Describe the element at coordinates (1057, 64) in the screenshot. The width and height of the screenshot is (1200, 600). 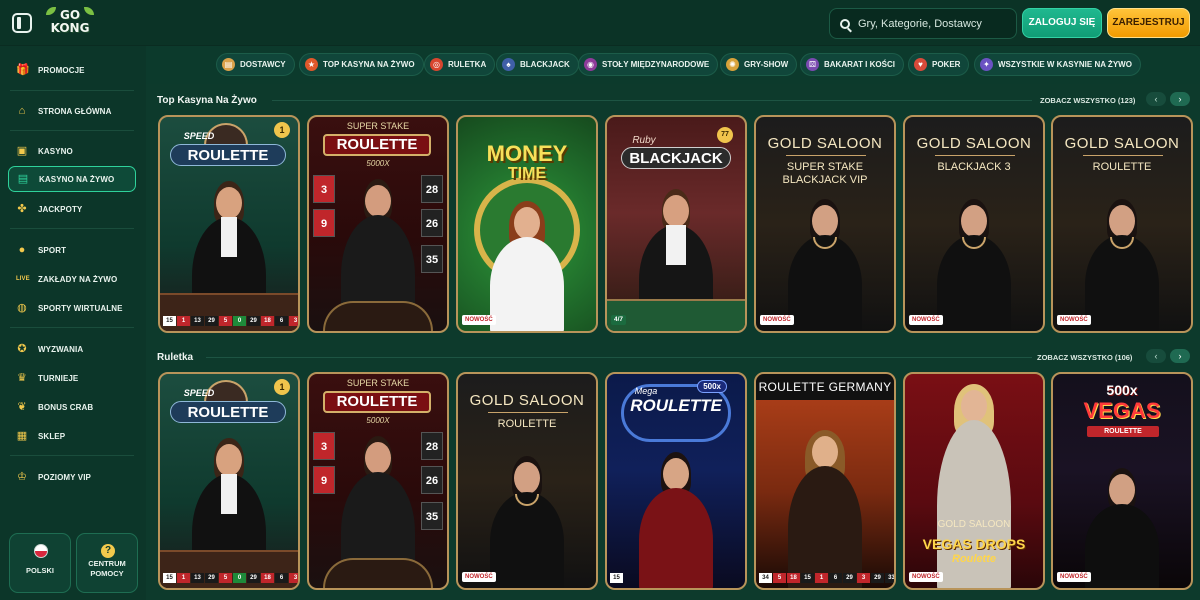
I see `category-all-live: ✦ WSZYSTKIE W KASYNIE NA ŻYWO` at that location.